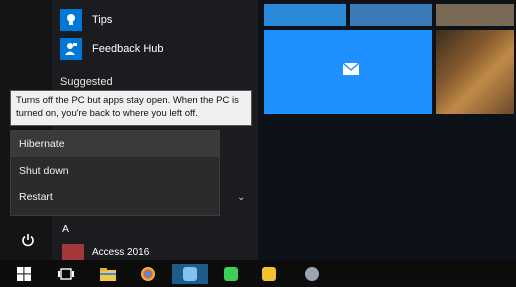 The height and width of the screenshot is (287, 516). Describe the element at coordinates (115, 197) in the screenshot. I see `restart-menu-item: Restart` at that location.